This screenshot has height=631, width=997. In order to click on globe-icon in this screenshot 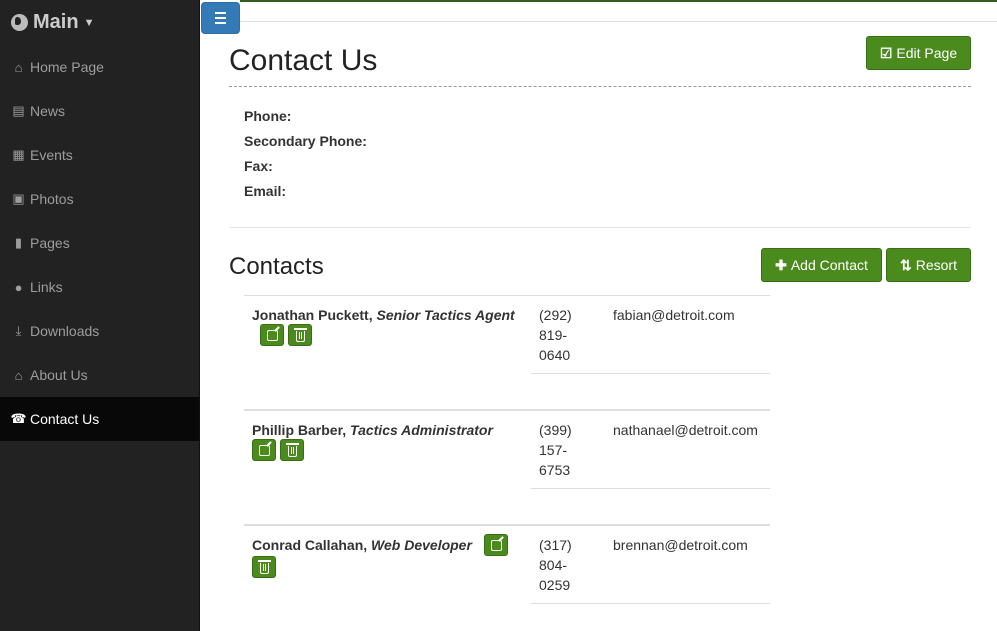, I will do `click(19, 22)`.